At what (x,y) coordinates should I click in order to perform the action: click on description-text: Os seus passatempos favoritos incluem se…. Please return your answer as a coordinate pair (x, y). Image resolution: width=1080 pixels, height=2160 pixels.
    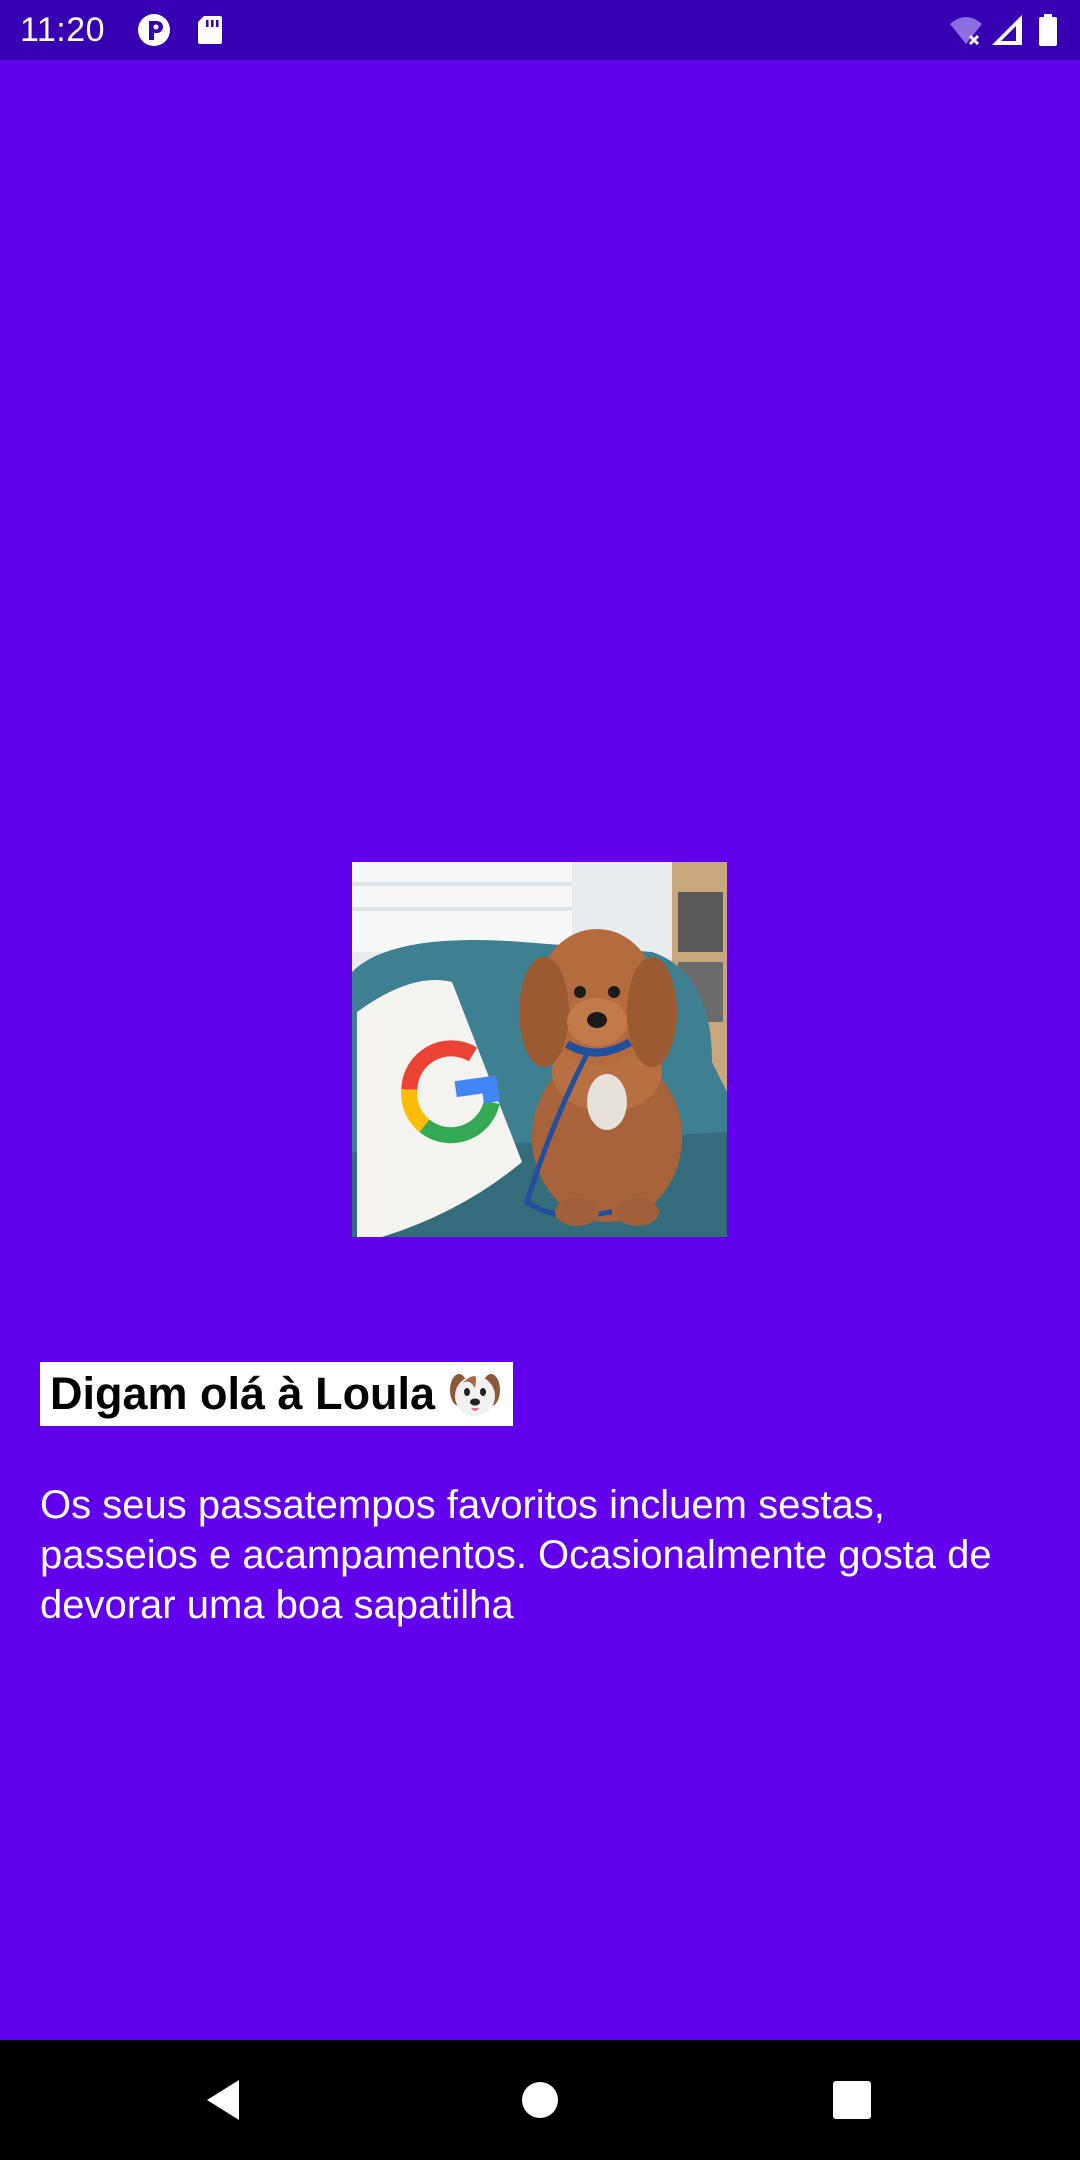
    Looking at the image, I should click on (516, 1555).